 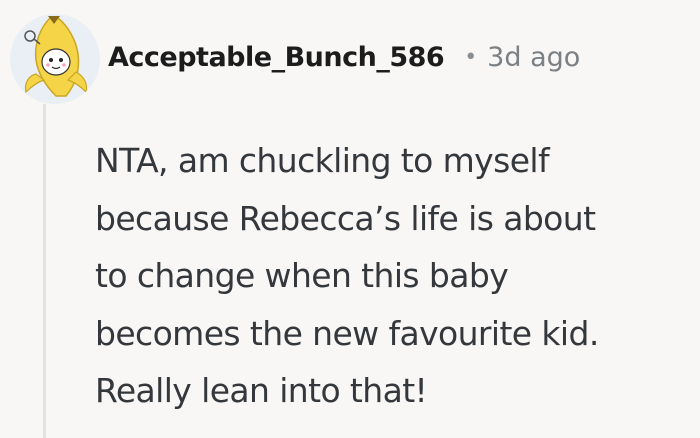 What do you see at coordinates (345, 218) in the screenshot?
I see `comment-text-line: because Rebecca’s life is about` at bounding box center [345, 218].